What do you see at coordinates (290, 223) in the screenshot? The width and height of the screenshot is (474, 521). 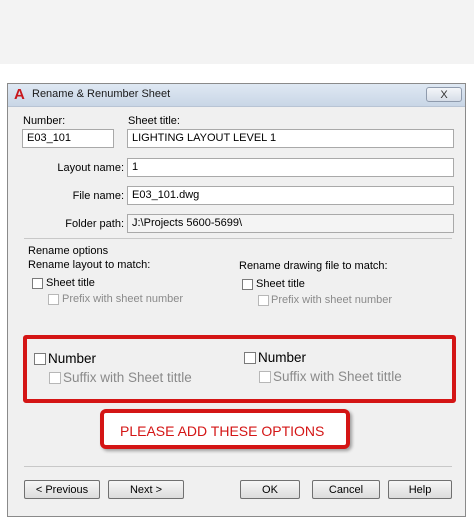 I see `folder-path-field: J:\Projects 5600-5699\` at bounding box center [290, 223].